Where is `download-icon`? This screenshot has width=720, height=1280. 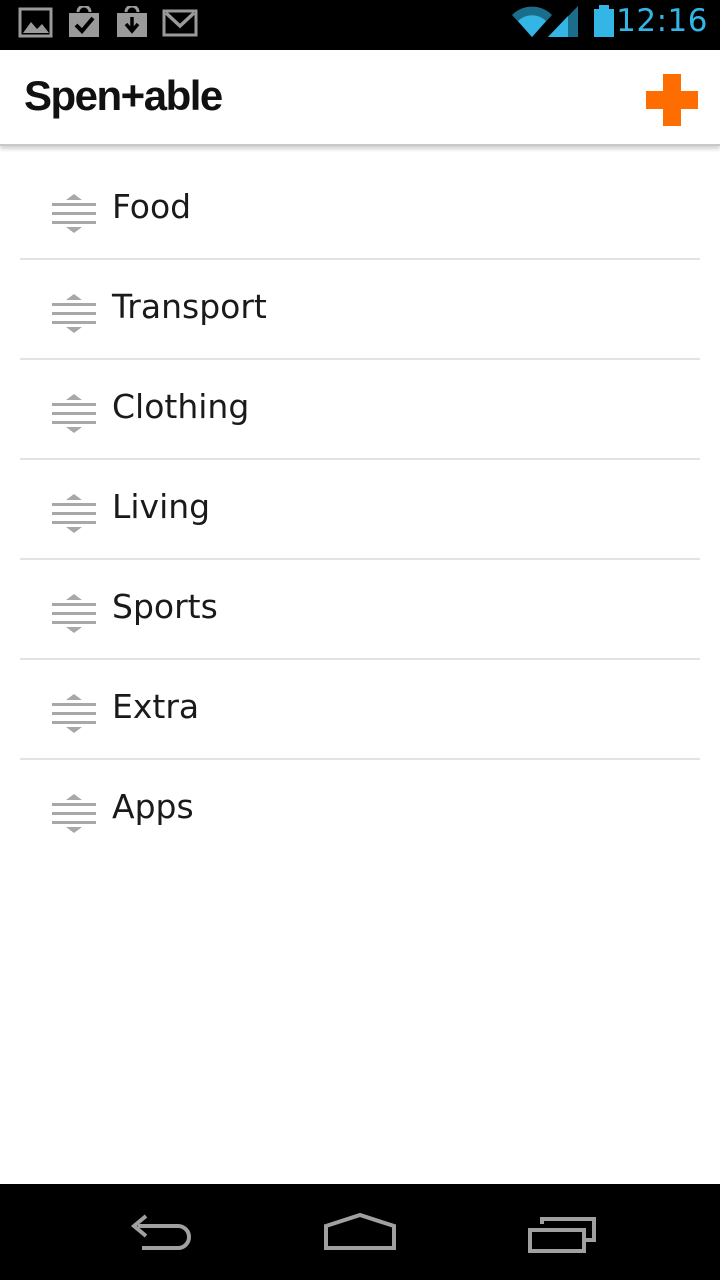
download-icon is located at coordinates (132, 21).